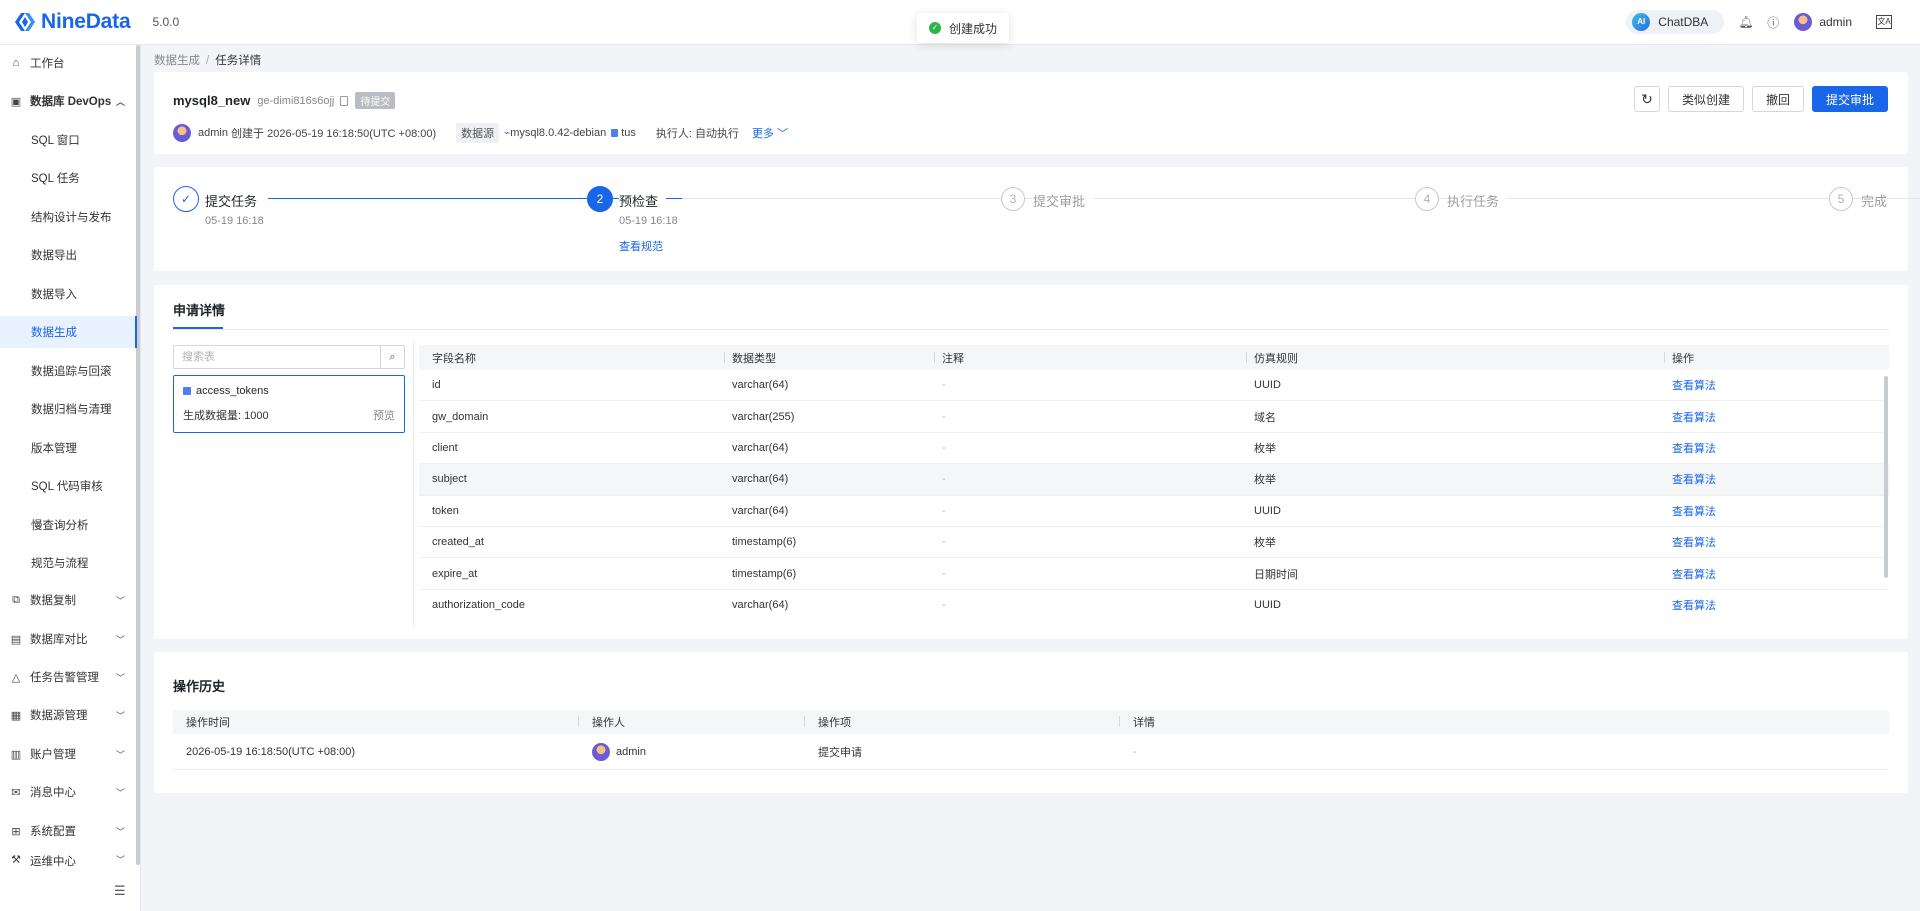 This screenshot has height=911, width=1920. Describe the element at coordinates (460, 416) in the screenshot. I see `field-name: gw_domain` at that location.